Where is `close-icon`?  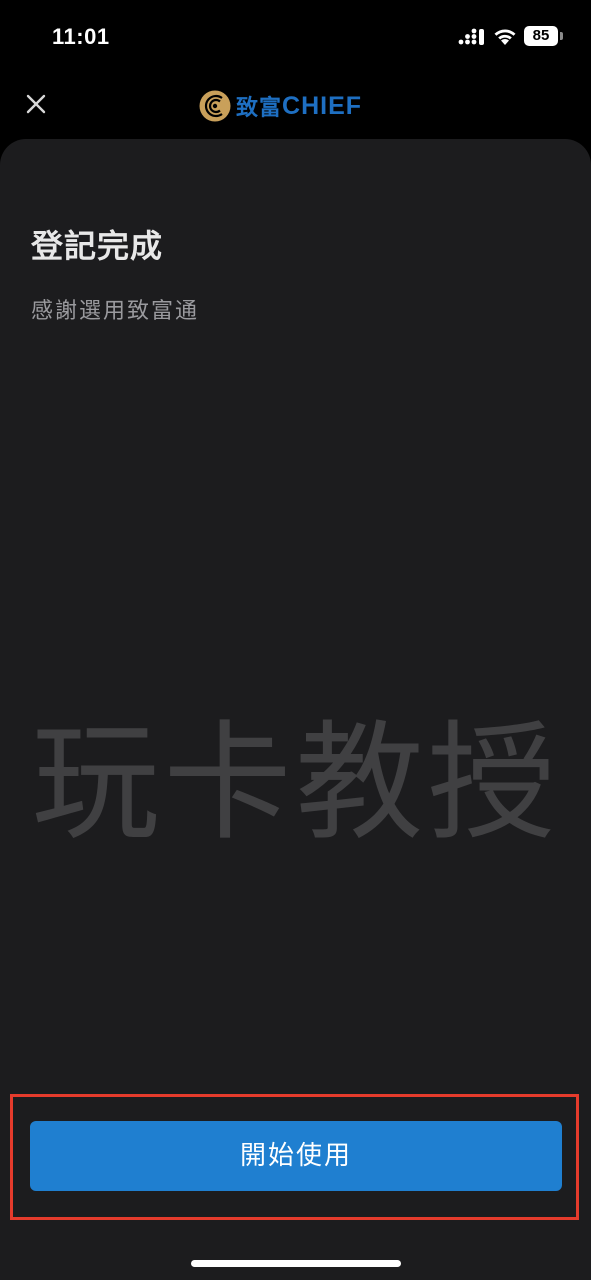
close-icon is located at coordinates (36, 104).